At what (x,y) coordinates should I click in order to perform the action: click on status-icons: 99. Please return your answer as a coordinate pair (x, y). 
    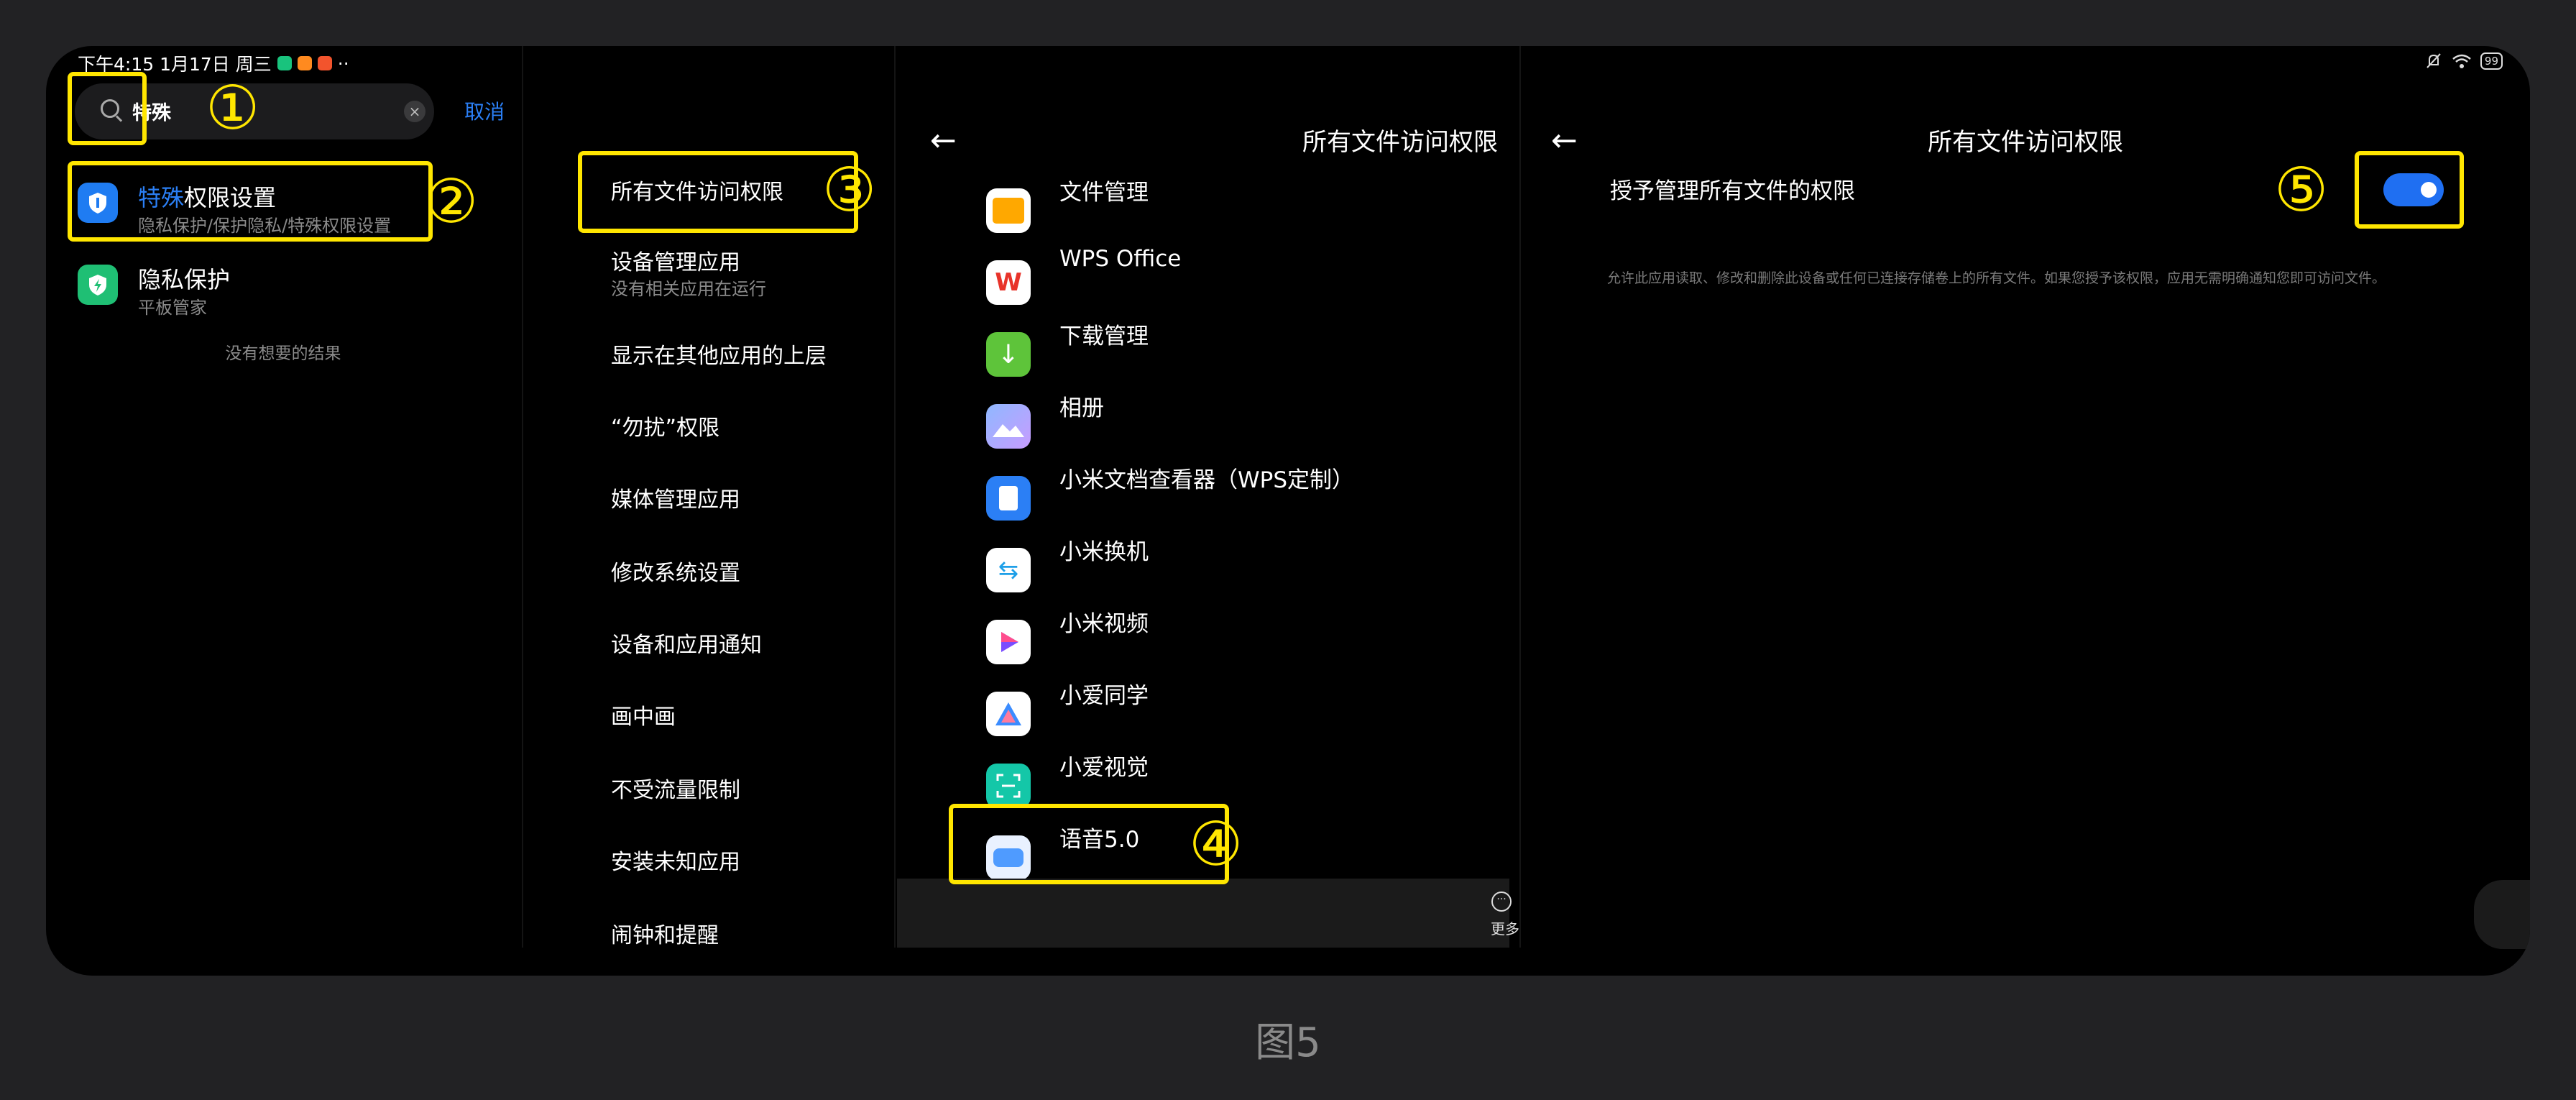
    Looking at the image, I should click on (2463, 61).